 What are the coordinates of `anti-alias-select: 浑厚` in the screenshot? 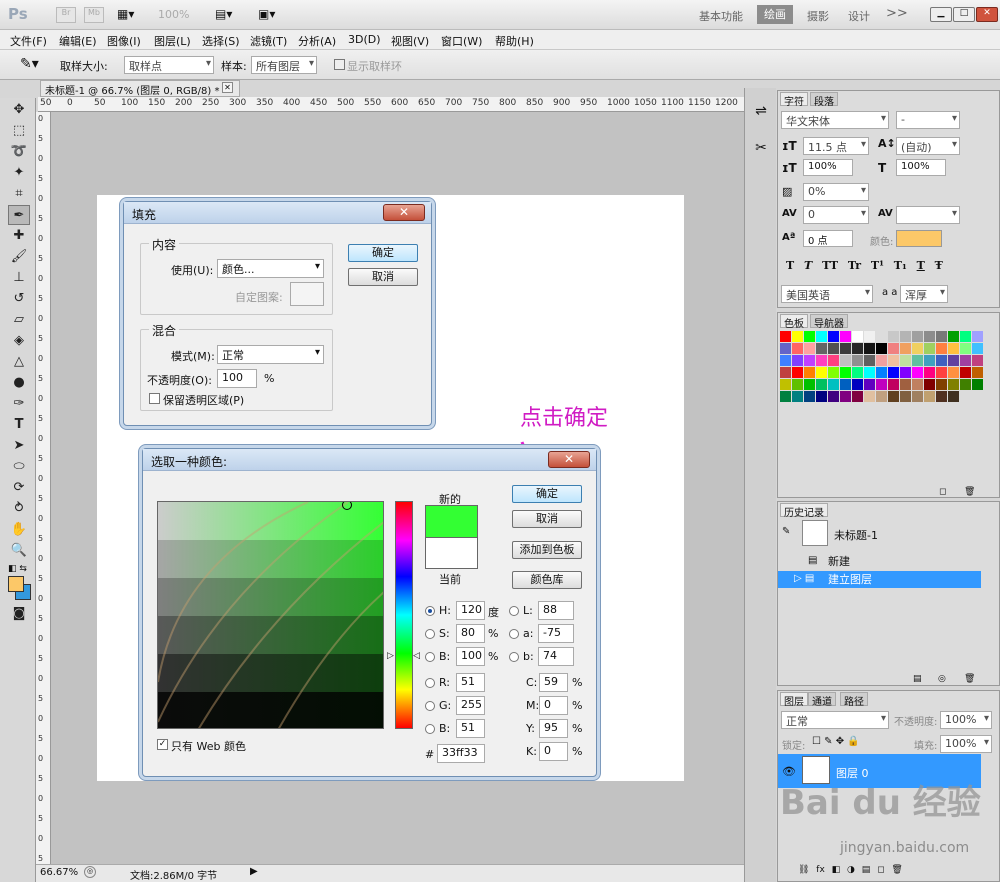 It's located at (924, 294).